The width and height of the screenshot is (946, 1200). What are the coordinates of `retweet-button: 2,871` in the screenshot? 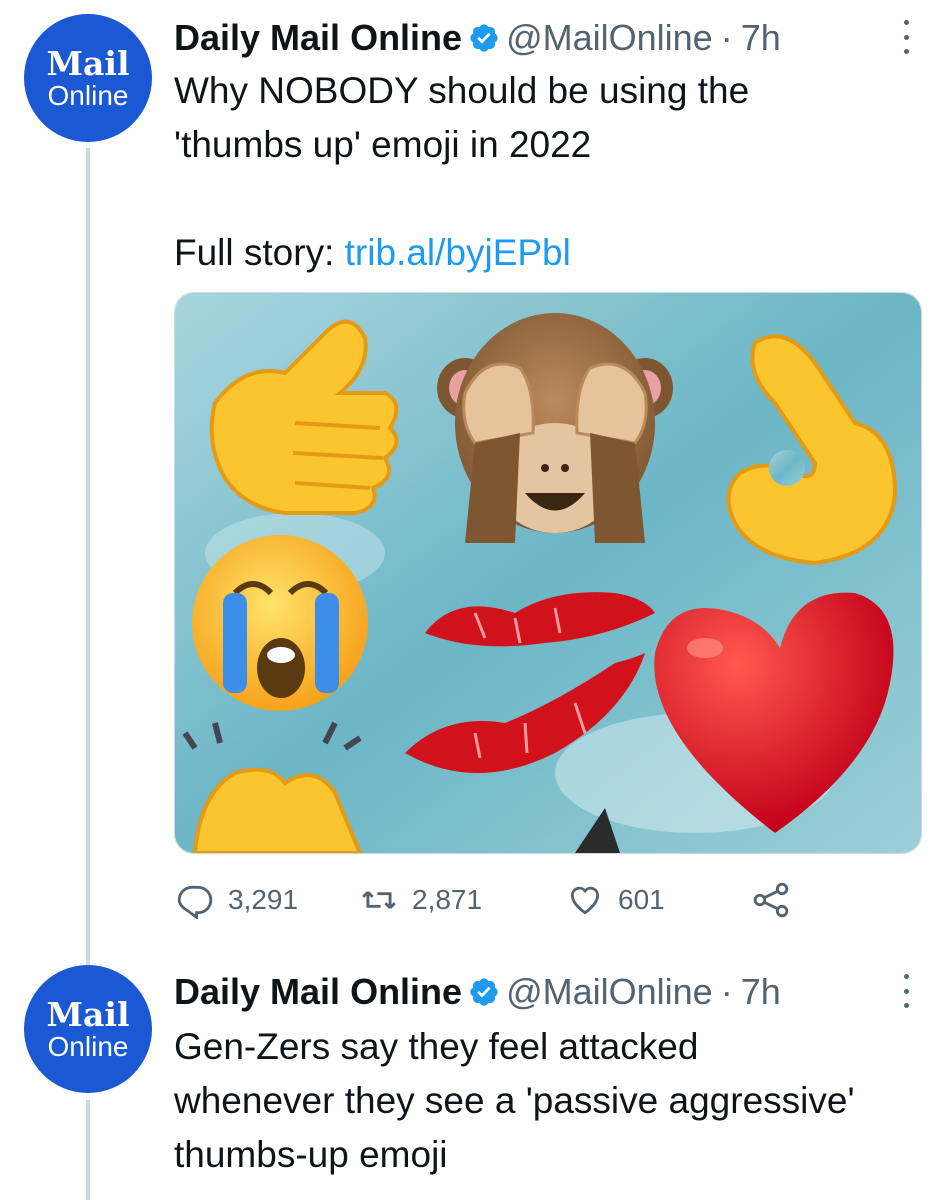 It's located at (421, 900).